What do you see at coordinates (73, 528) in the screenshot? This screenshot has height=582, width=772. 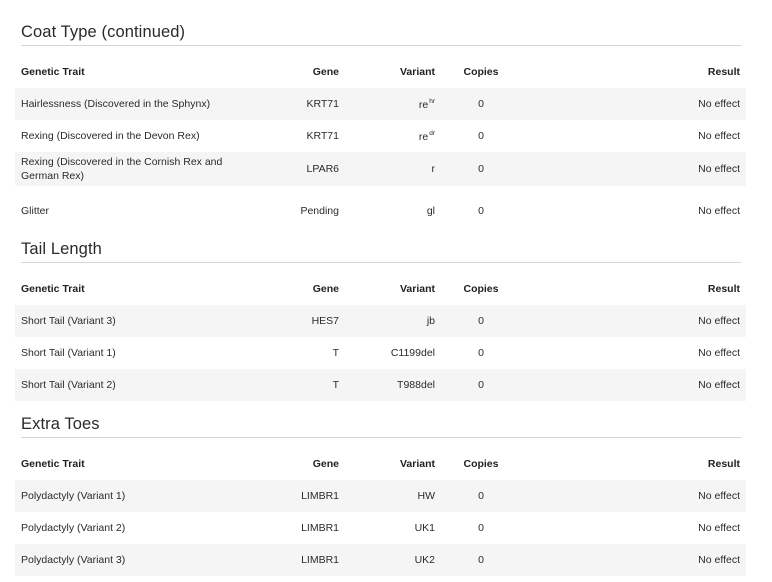 I see `trait-cell: Polydactyly (Variant 2)` at bounding box center [73, 528].